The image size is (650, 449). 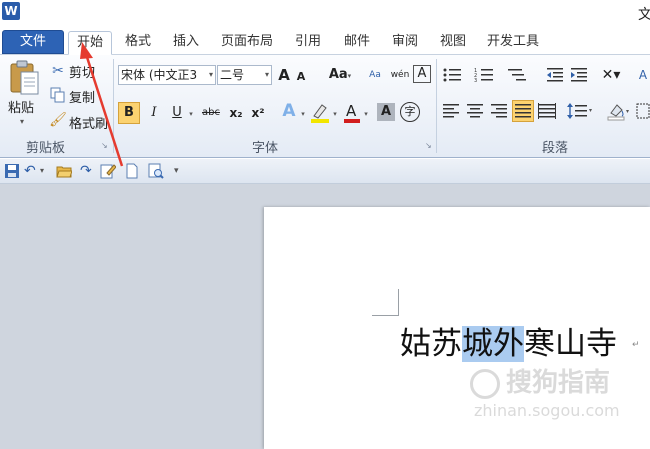 I want to click on scissors-icon: ✂, so click(x=58, y=71).